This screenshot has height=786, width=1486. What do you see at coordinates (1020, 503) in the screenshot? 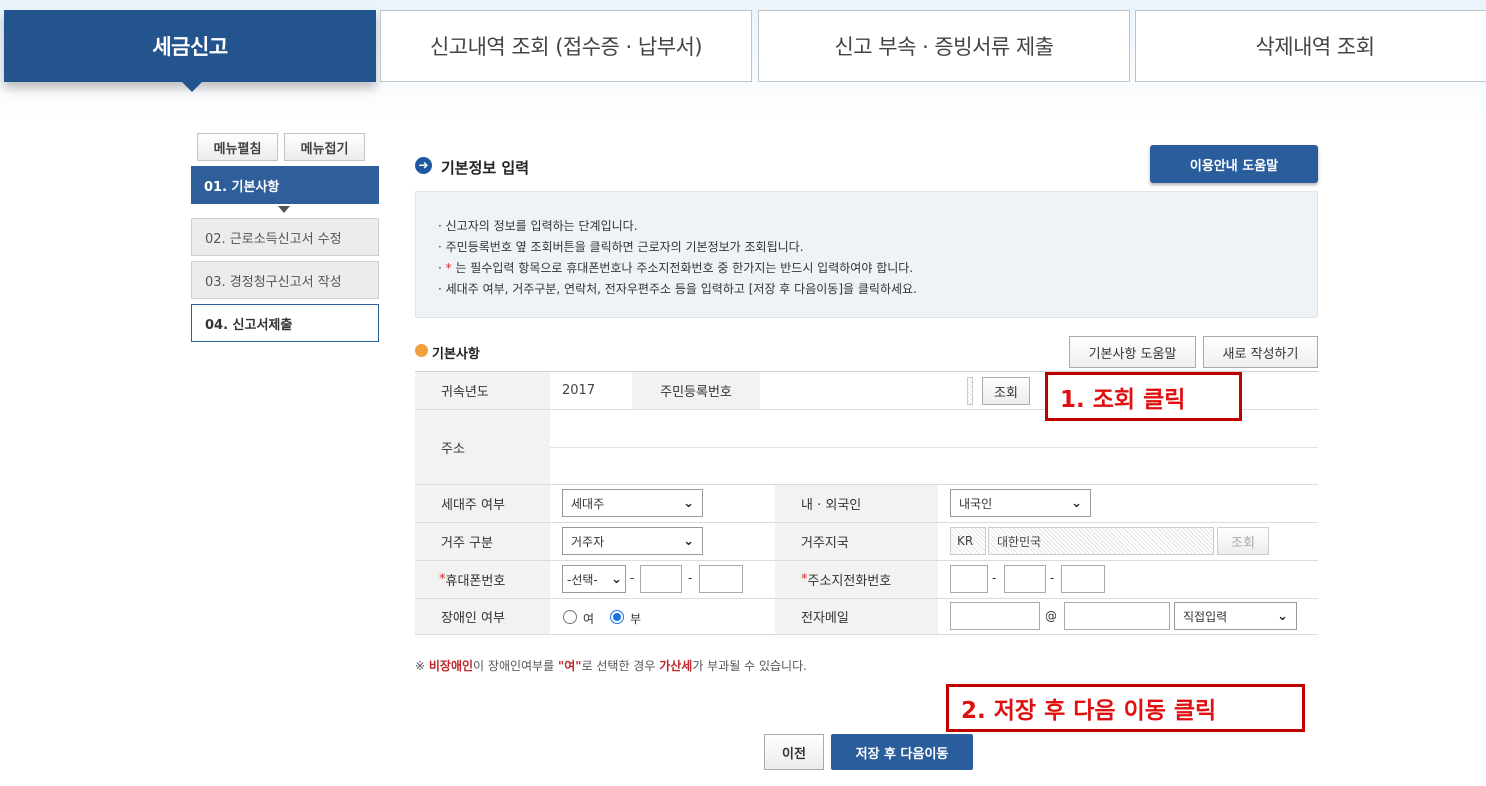
I see `nationality-select: 내국인 ⌄` at bounding box center [1020, 503].